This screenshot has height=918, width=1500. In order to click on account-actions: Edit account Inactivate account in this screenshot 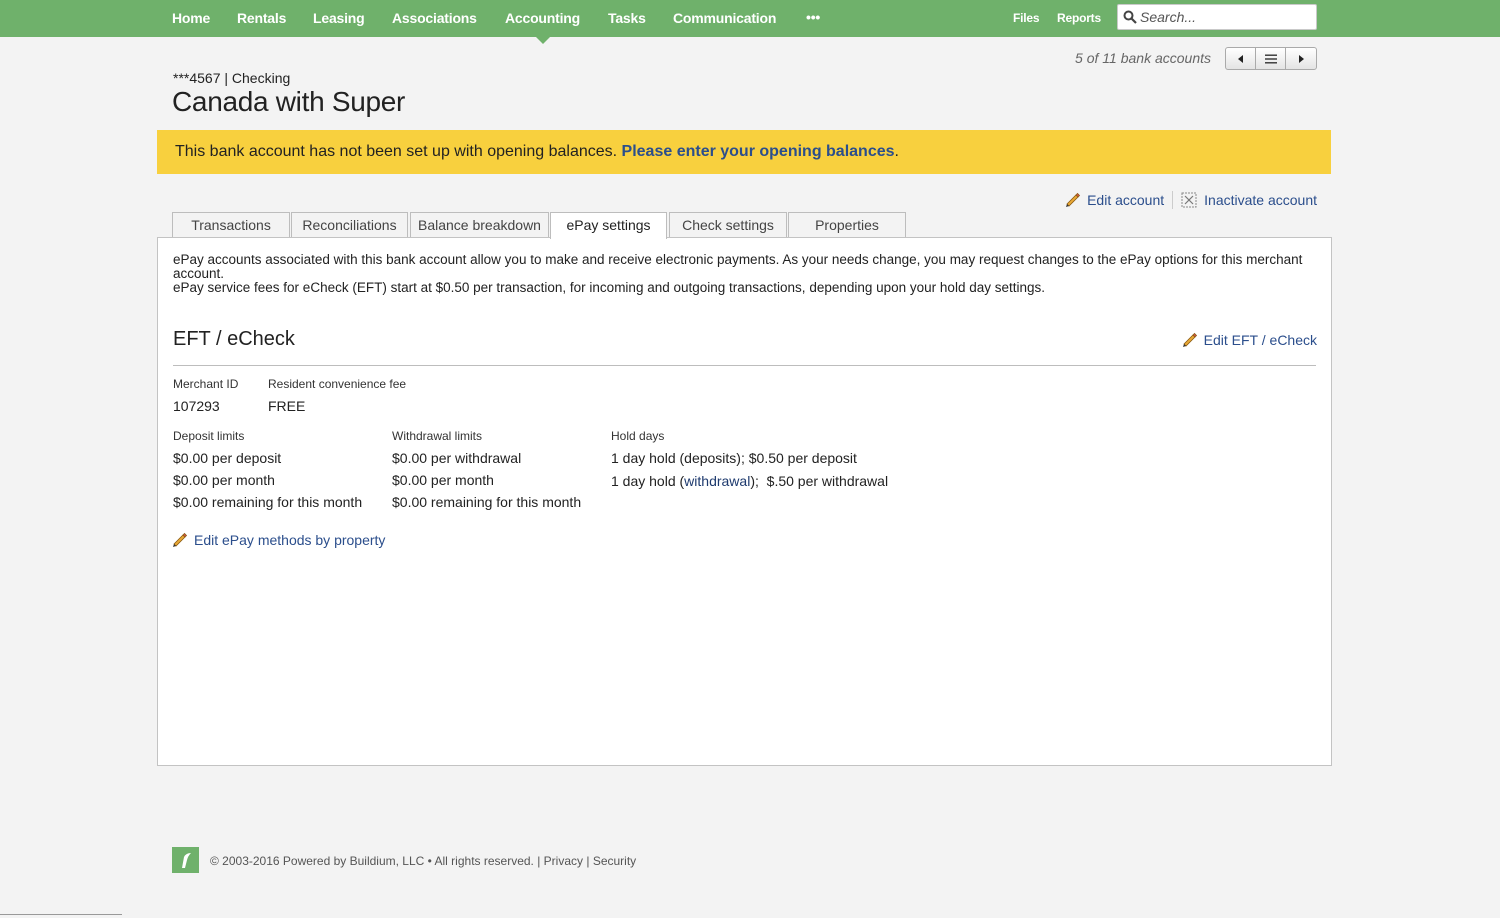, I will do `click(1190, 200)`.